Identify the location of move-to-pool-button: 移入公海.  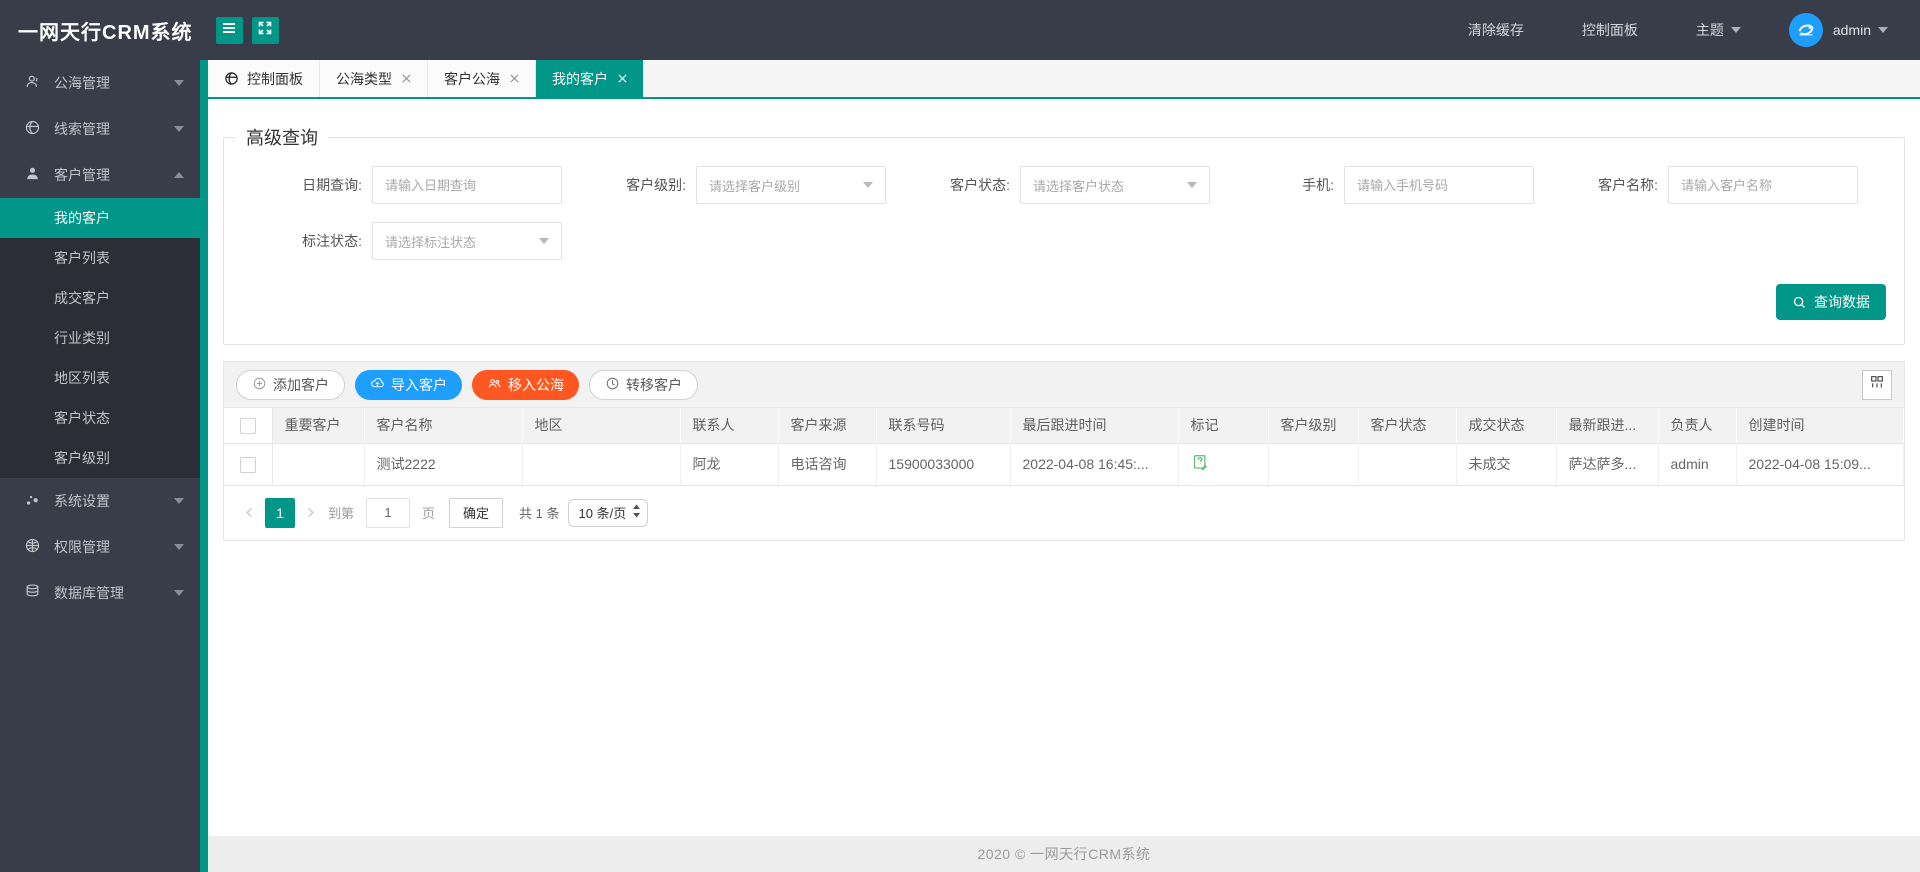
(525, 384).